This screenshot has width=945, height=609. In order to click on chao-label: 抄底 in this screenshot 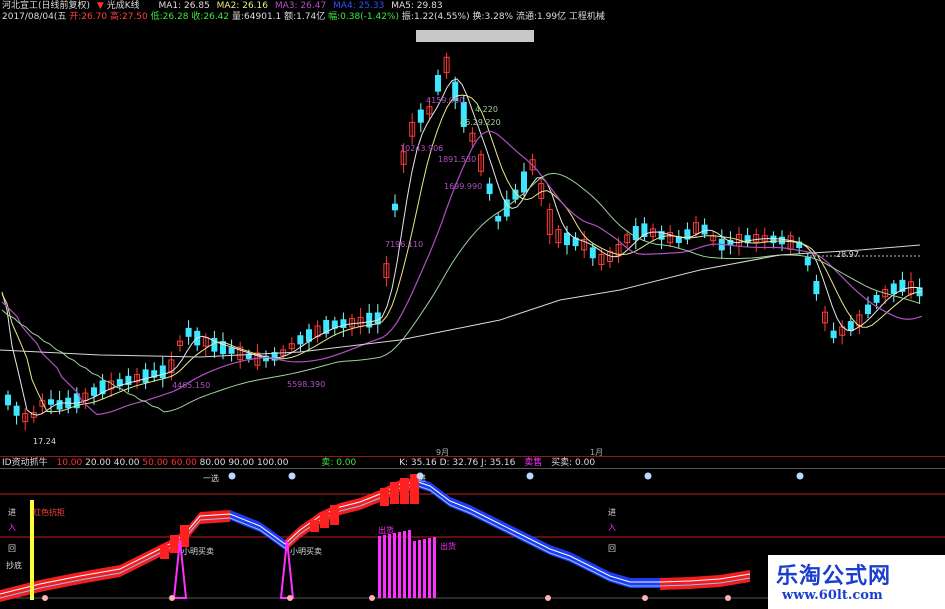, I will do `click(14, 565)`.